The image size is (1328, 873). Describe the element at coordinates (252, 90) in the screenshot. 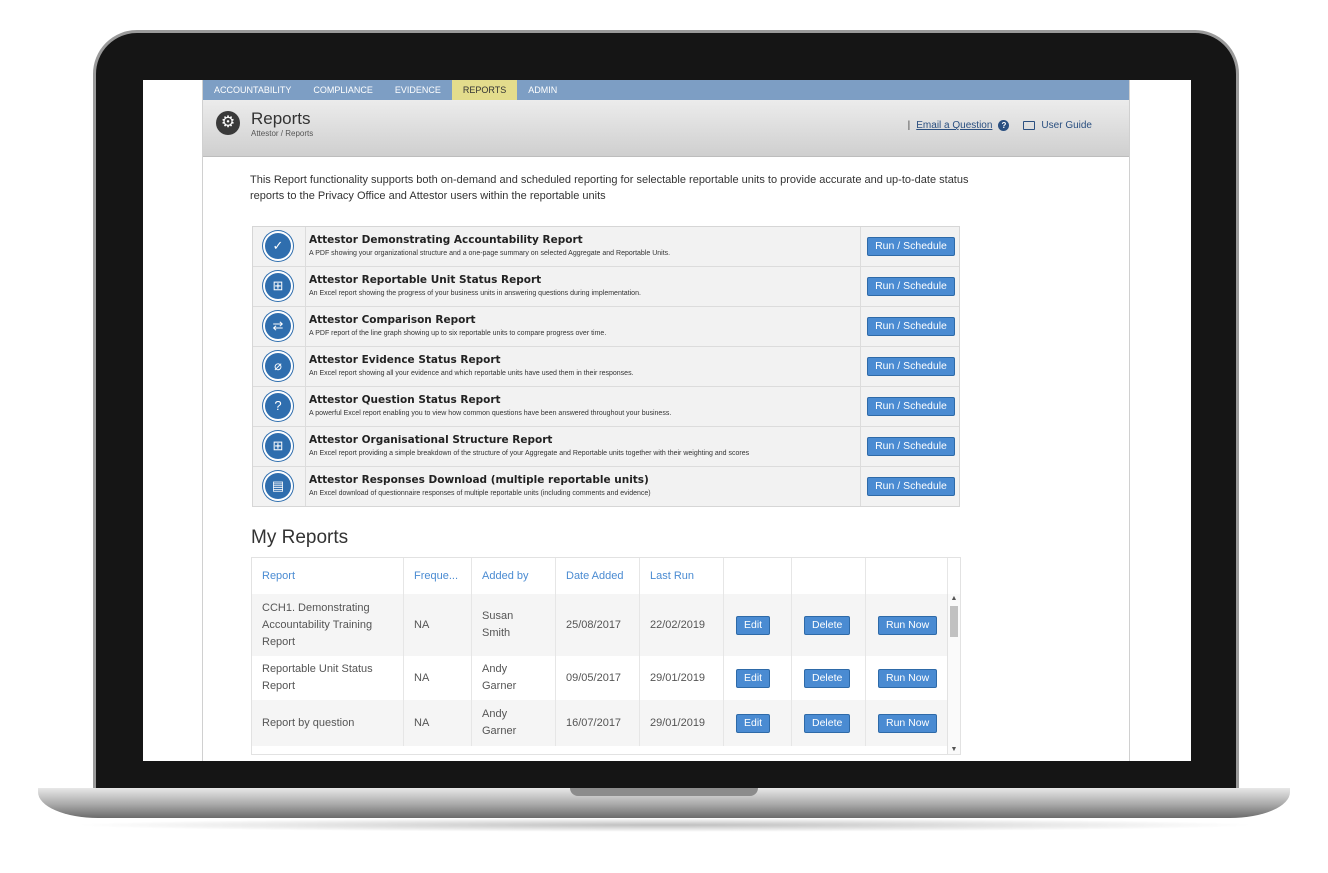

I see `nav-accountability: ACCOUNTABILITY` at that location.